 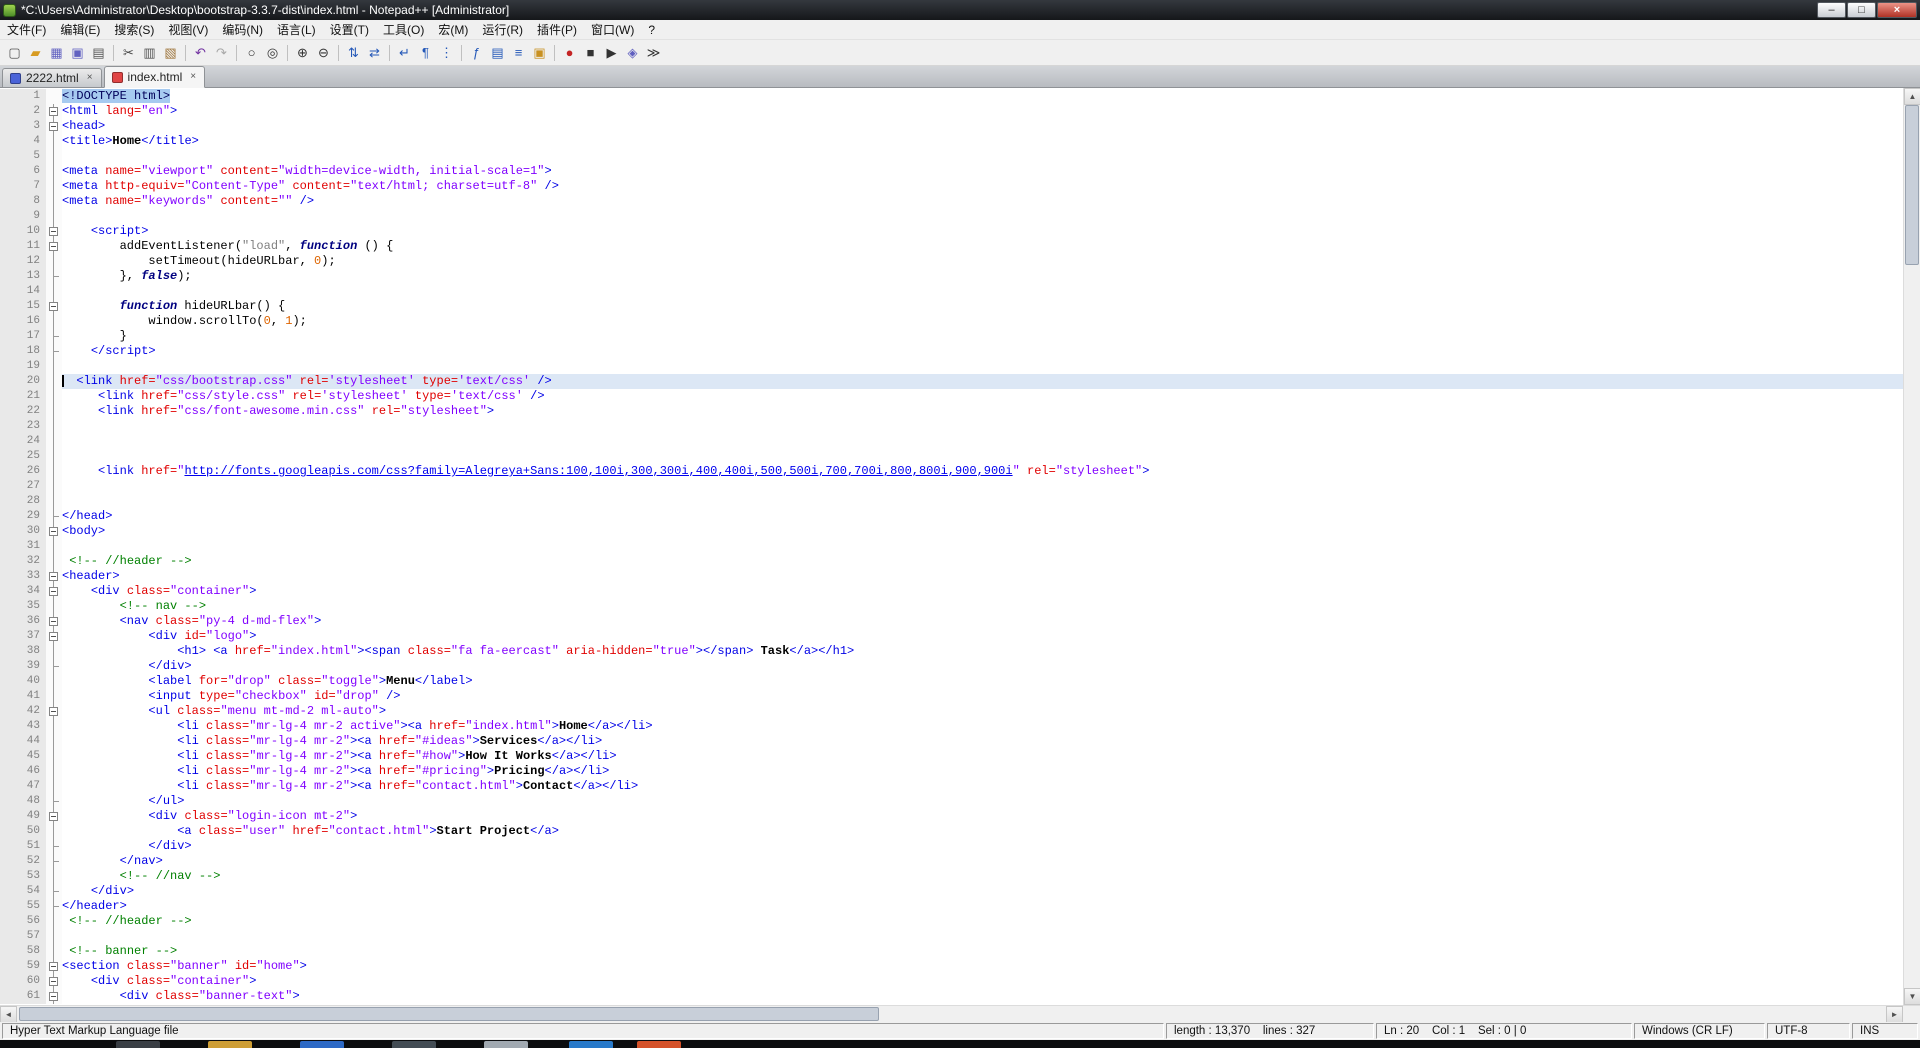 I want to click on vertical-scroll-track, so click(x=1912, y=546).